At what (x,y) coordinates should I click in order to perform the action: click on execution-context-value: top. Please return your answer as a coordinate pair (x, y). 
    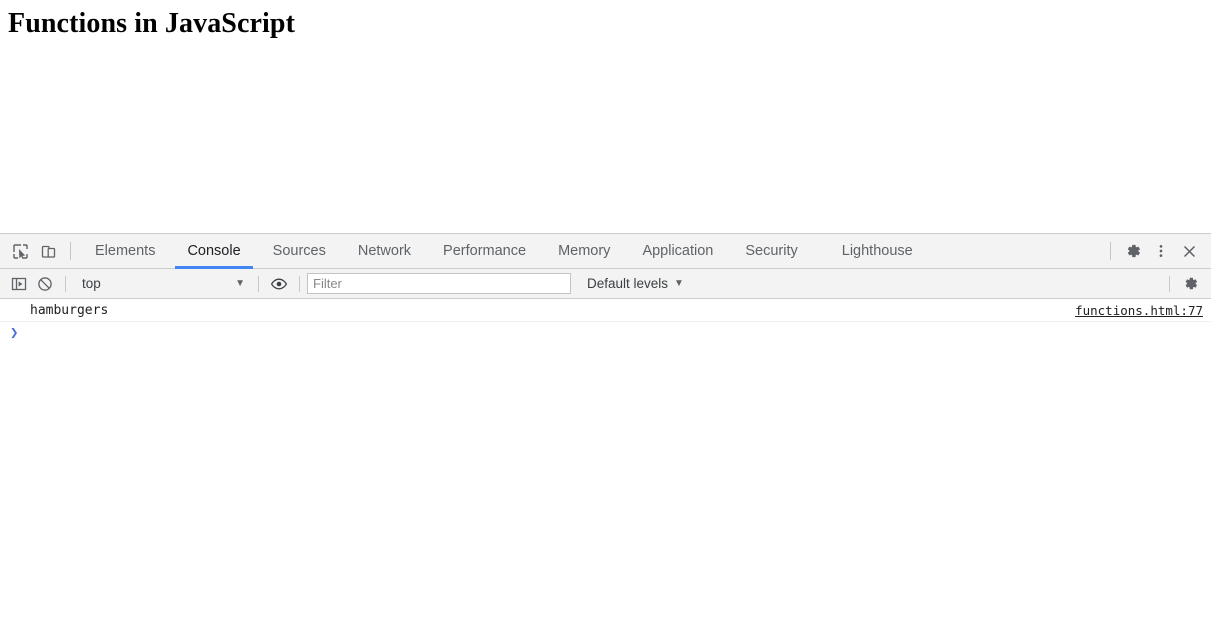
    Looking at the image, I should click on (91, 283).